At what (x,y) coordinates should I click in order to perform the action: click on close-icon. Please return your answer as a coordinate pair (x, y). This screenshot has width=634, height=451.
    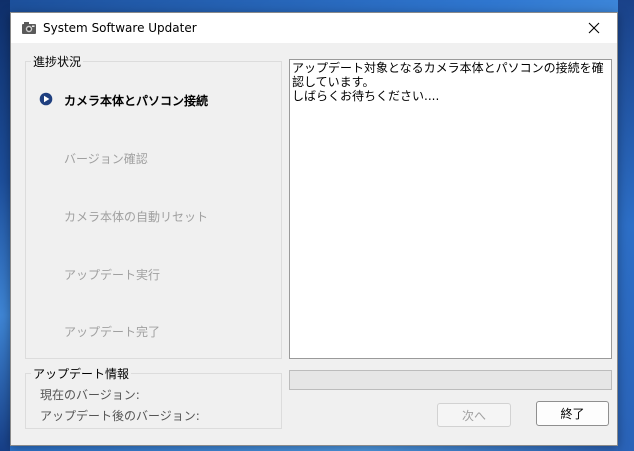
    Looking at the image, I should click on (594, 28).